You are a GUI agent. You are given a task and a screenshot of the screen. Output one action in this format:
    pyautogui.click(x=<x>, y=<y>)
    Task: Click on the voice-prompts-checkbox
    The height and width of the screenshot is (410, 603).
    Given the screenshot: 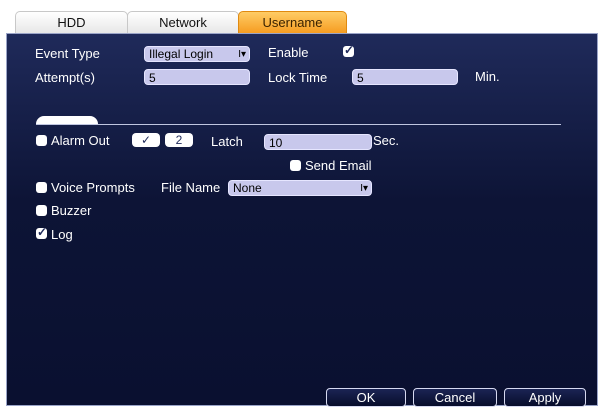 What is the action you would take?
    pyautogui.click(x=41, y=187)
    